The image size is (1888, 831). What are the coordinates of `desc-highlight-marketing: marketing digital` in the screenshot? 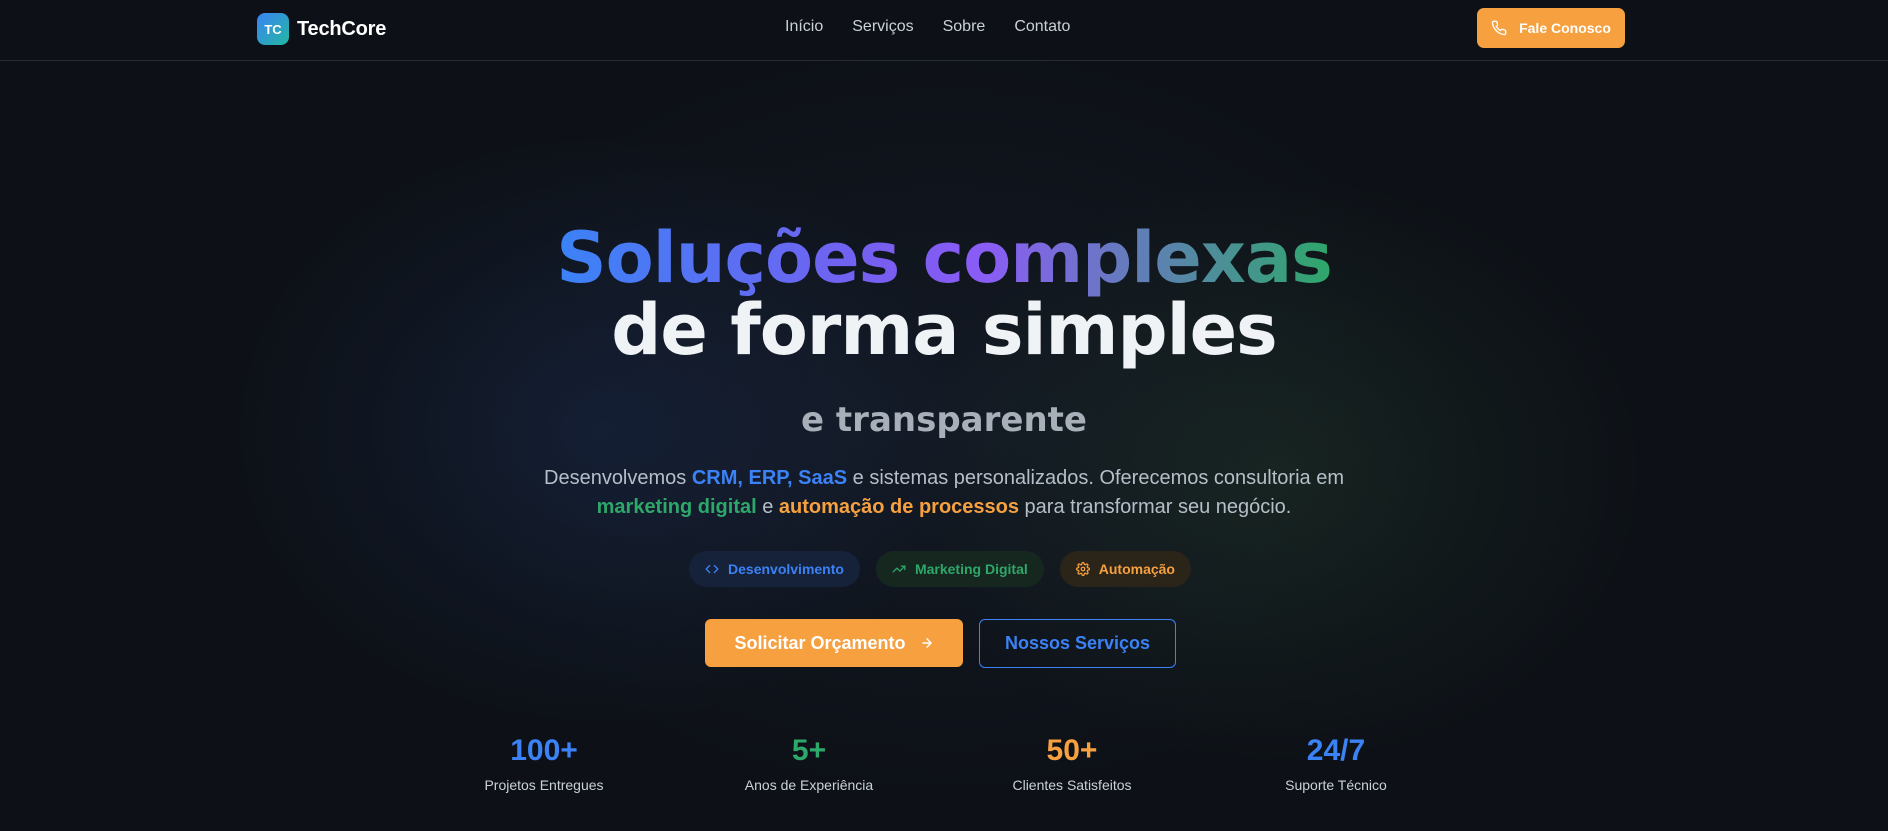 It's located at (676, 507).